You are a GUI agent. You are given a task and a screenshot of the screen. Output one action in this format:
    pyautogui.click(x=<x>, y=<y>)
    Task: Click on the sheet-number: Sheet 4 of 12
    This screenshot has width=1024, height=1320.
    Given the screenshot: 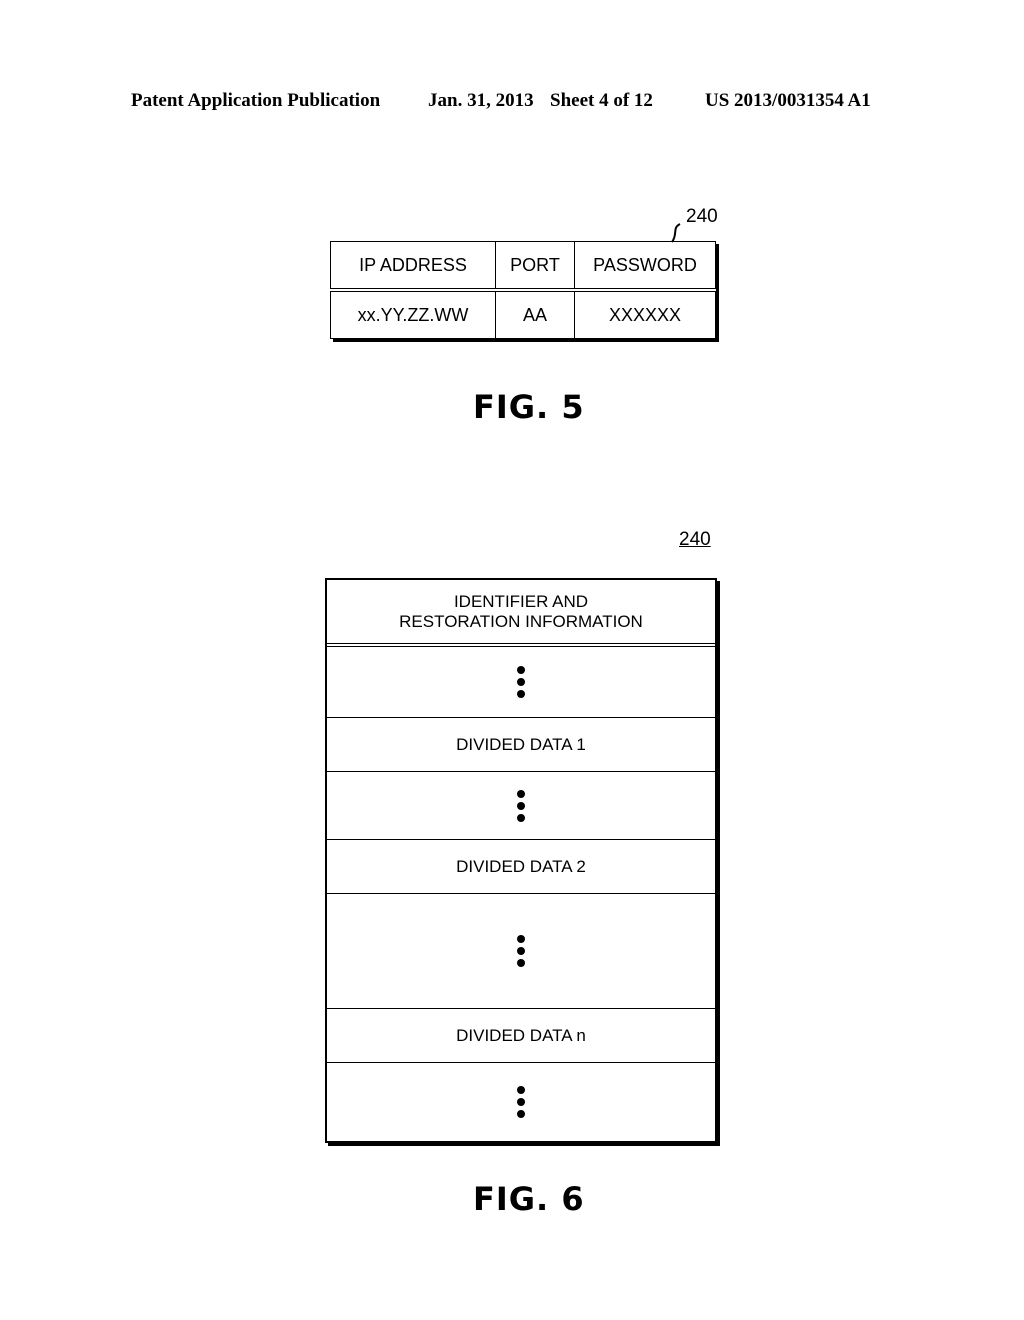 What is the action you would take?
    pyautogui.click(x=601, y=100)
    